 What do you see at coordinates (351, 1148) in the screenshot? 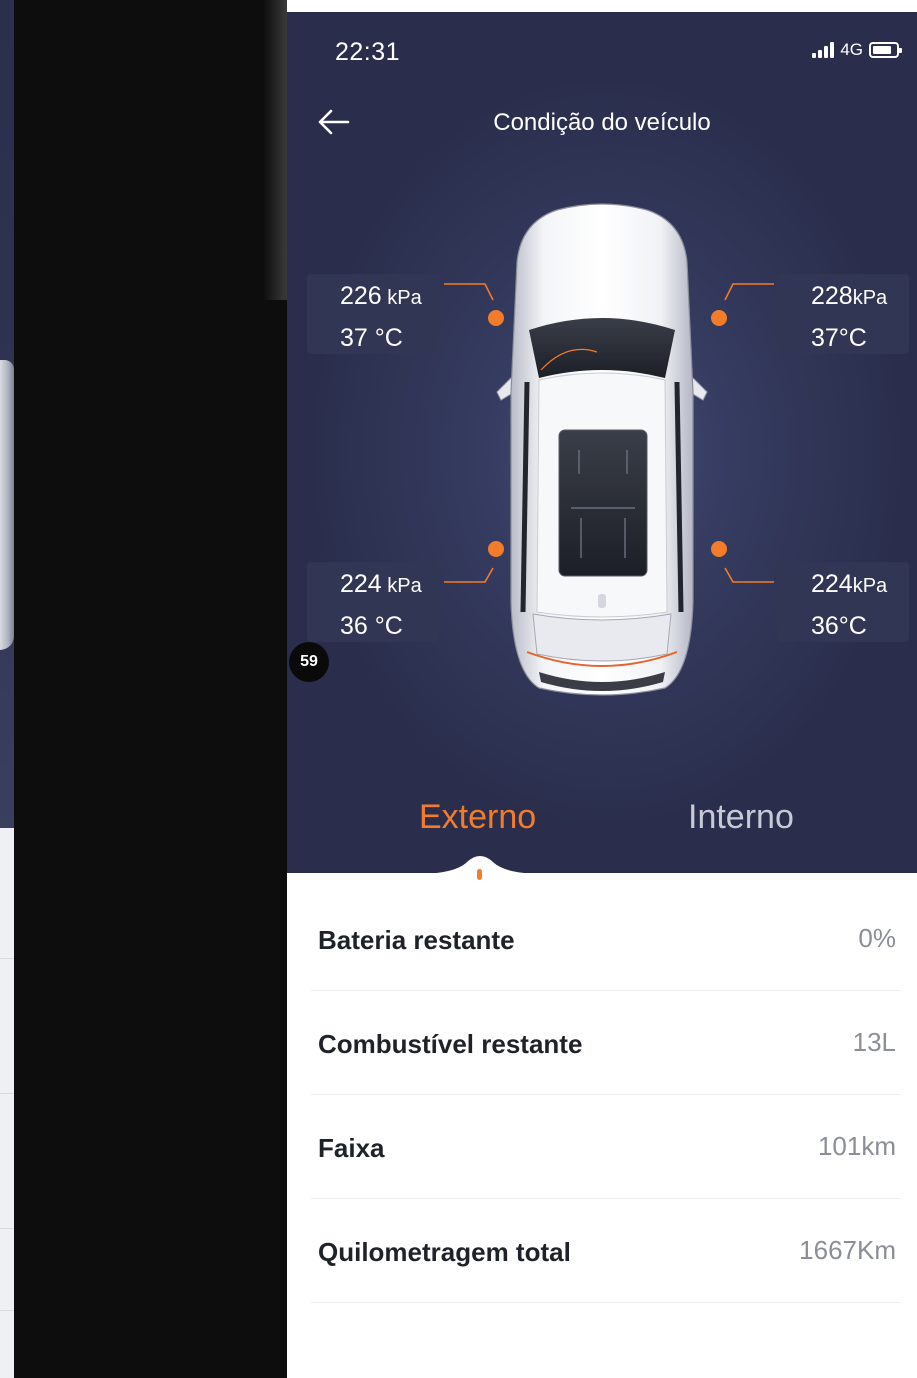
I see `stat-label: Faixa` at bounding box center [351, 1148].